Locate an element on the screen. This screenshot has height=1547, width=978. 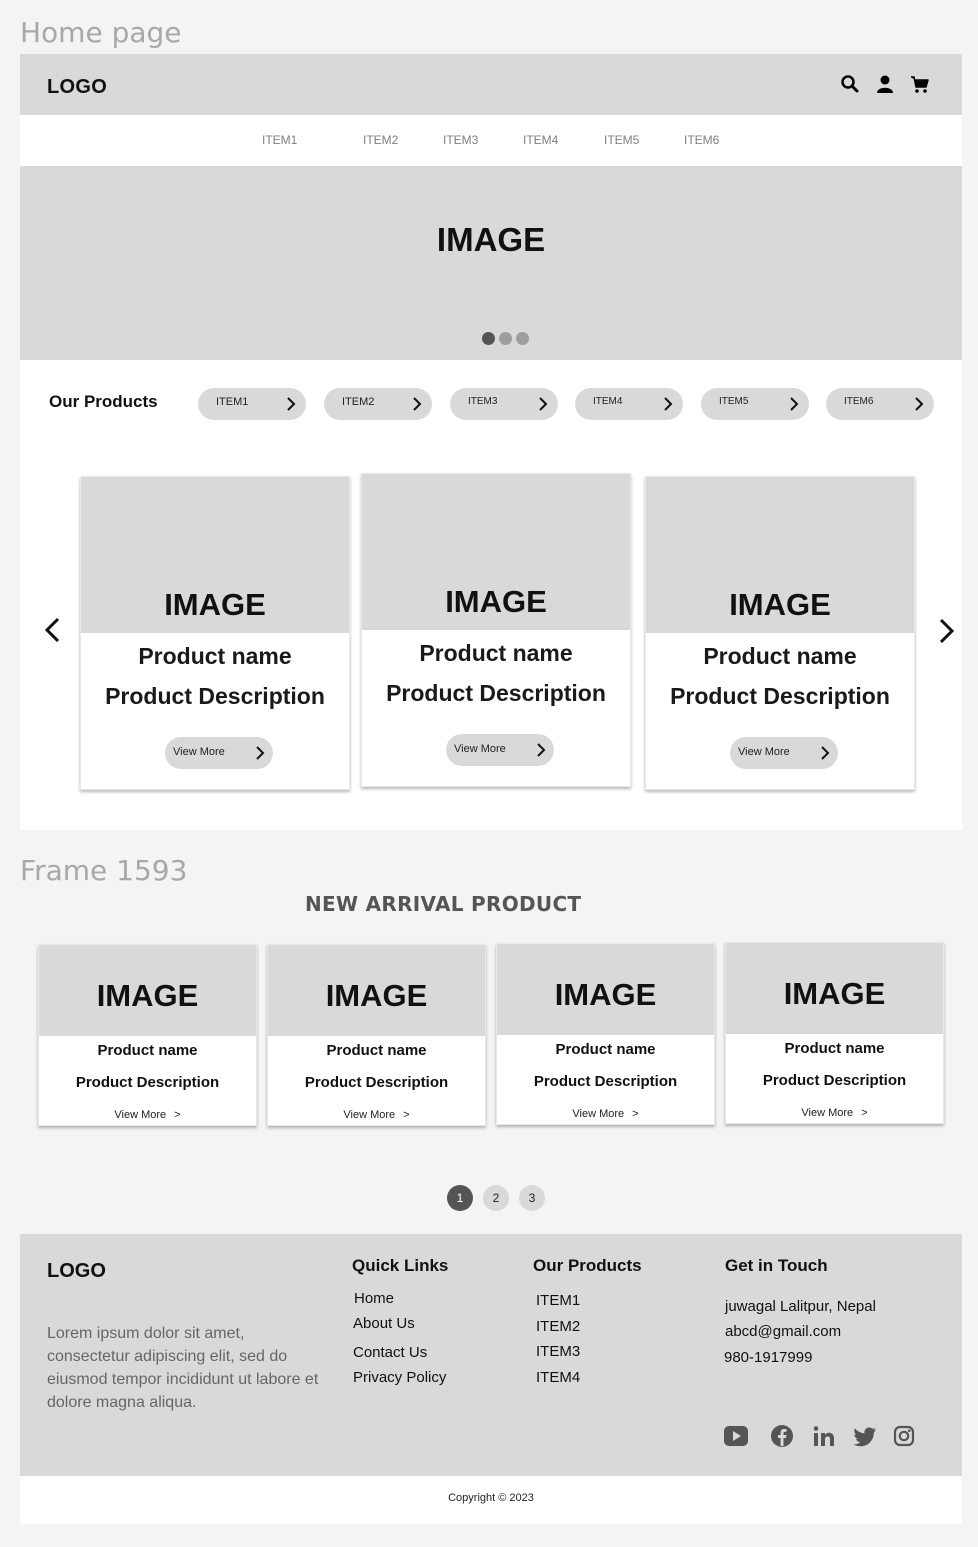
contact-title: Get in Touch is located at coordinates (776, 1265).